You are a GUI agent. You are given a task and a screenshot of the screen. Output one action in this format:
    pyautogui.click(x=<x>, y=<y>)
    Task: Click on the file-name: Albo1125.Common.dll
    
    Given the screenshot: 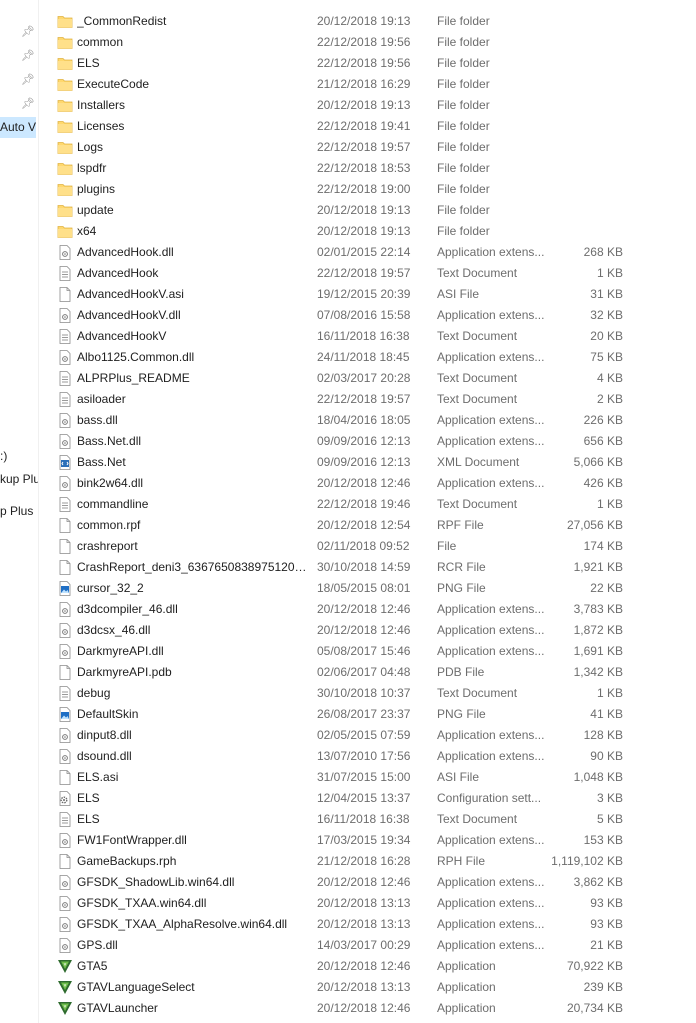 What is the action you would take?
    pyautogui.click(x=136, y=357)
    